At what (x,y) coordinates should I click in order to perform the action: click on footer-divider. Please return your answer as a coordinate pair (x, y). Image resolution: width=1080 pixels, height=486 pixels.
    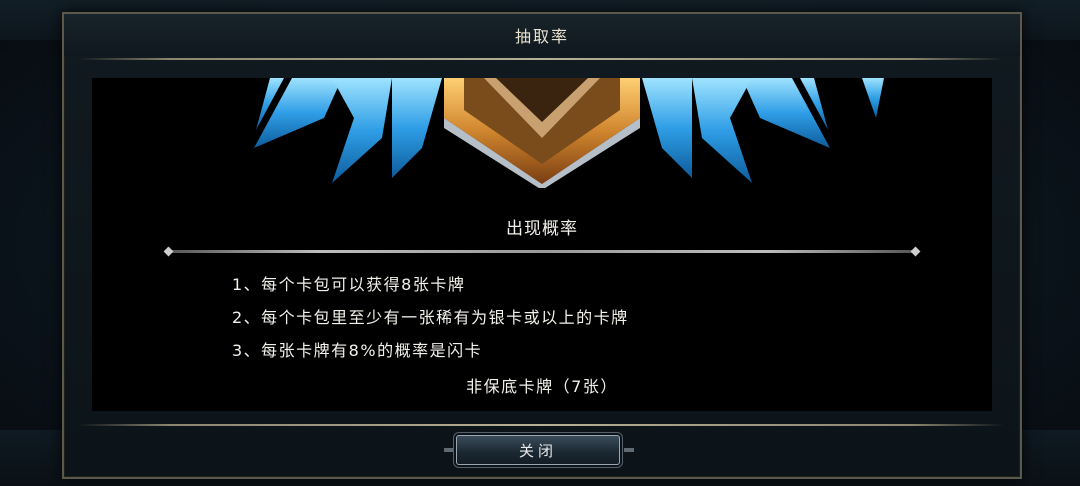
    Looking at the image, I should click on (541, 425).